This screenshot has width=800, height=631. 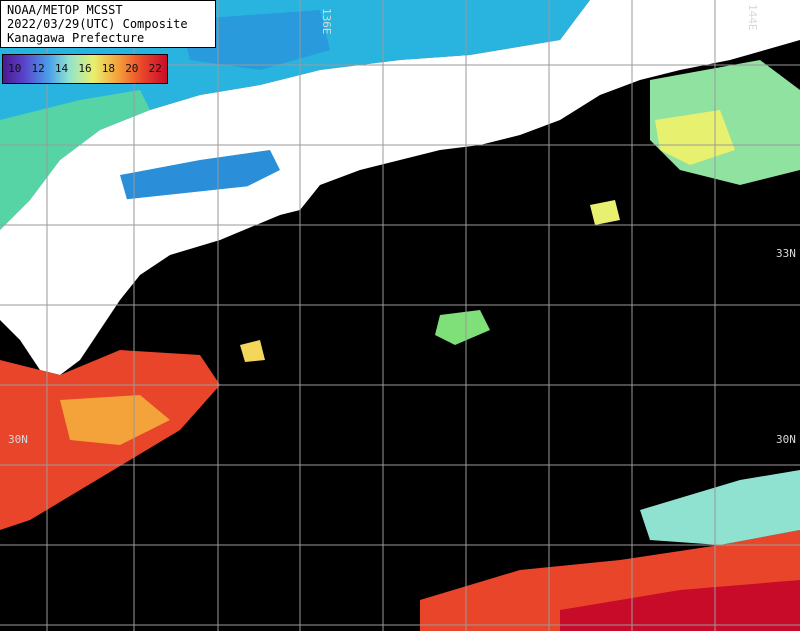 What do you see at coordinates (15, 68) in the screenshot?
I see `legend-label: 10` at bounding box center [15, 68].